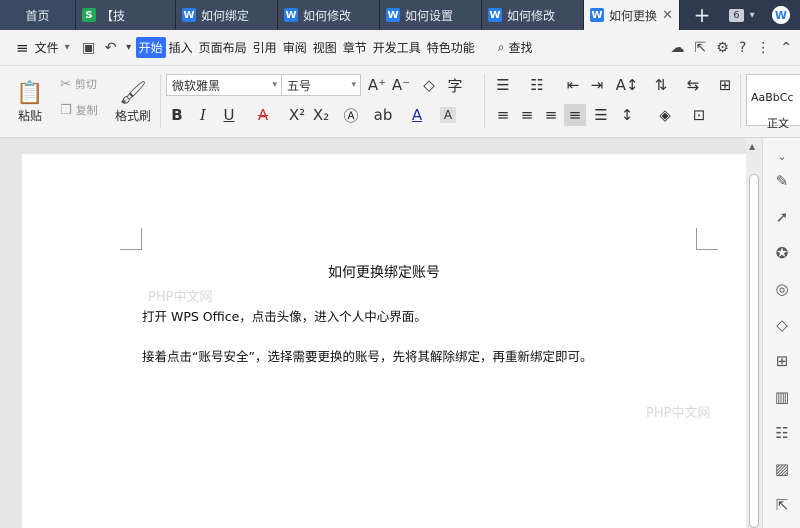 This screenshot has height=528, width=800. I want to click on paragraph-1: 打开 WPS Office，点击头像，进入个人中心界面。, so click(284, 316).